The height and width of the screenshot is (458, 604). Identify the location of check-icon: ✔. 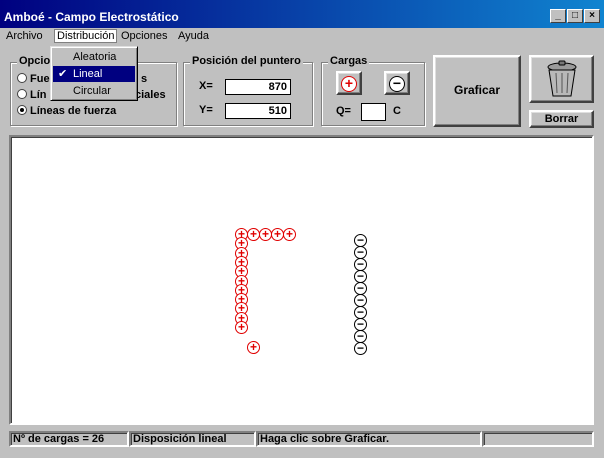
(63, 74).